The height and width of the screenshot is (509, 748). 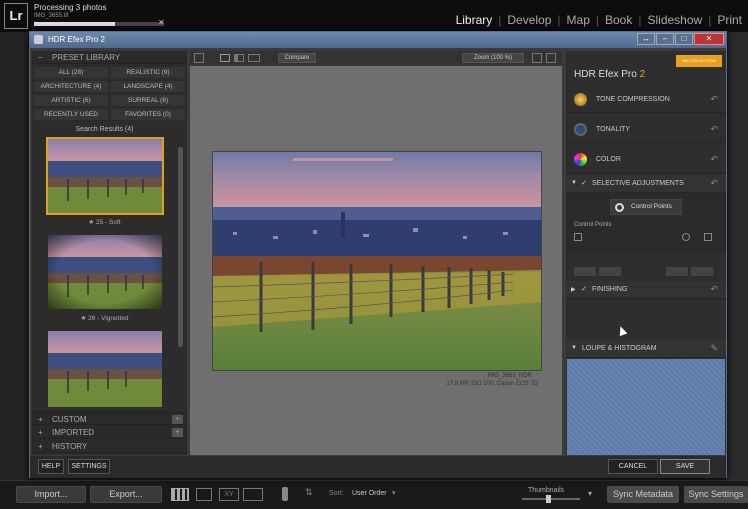 I want to click on custom-section: + CUSTOM +, so click(x=109, y=418).